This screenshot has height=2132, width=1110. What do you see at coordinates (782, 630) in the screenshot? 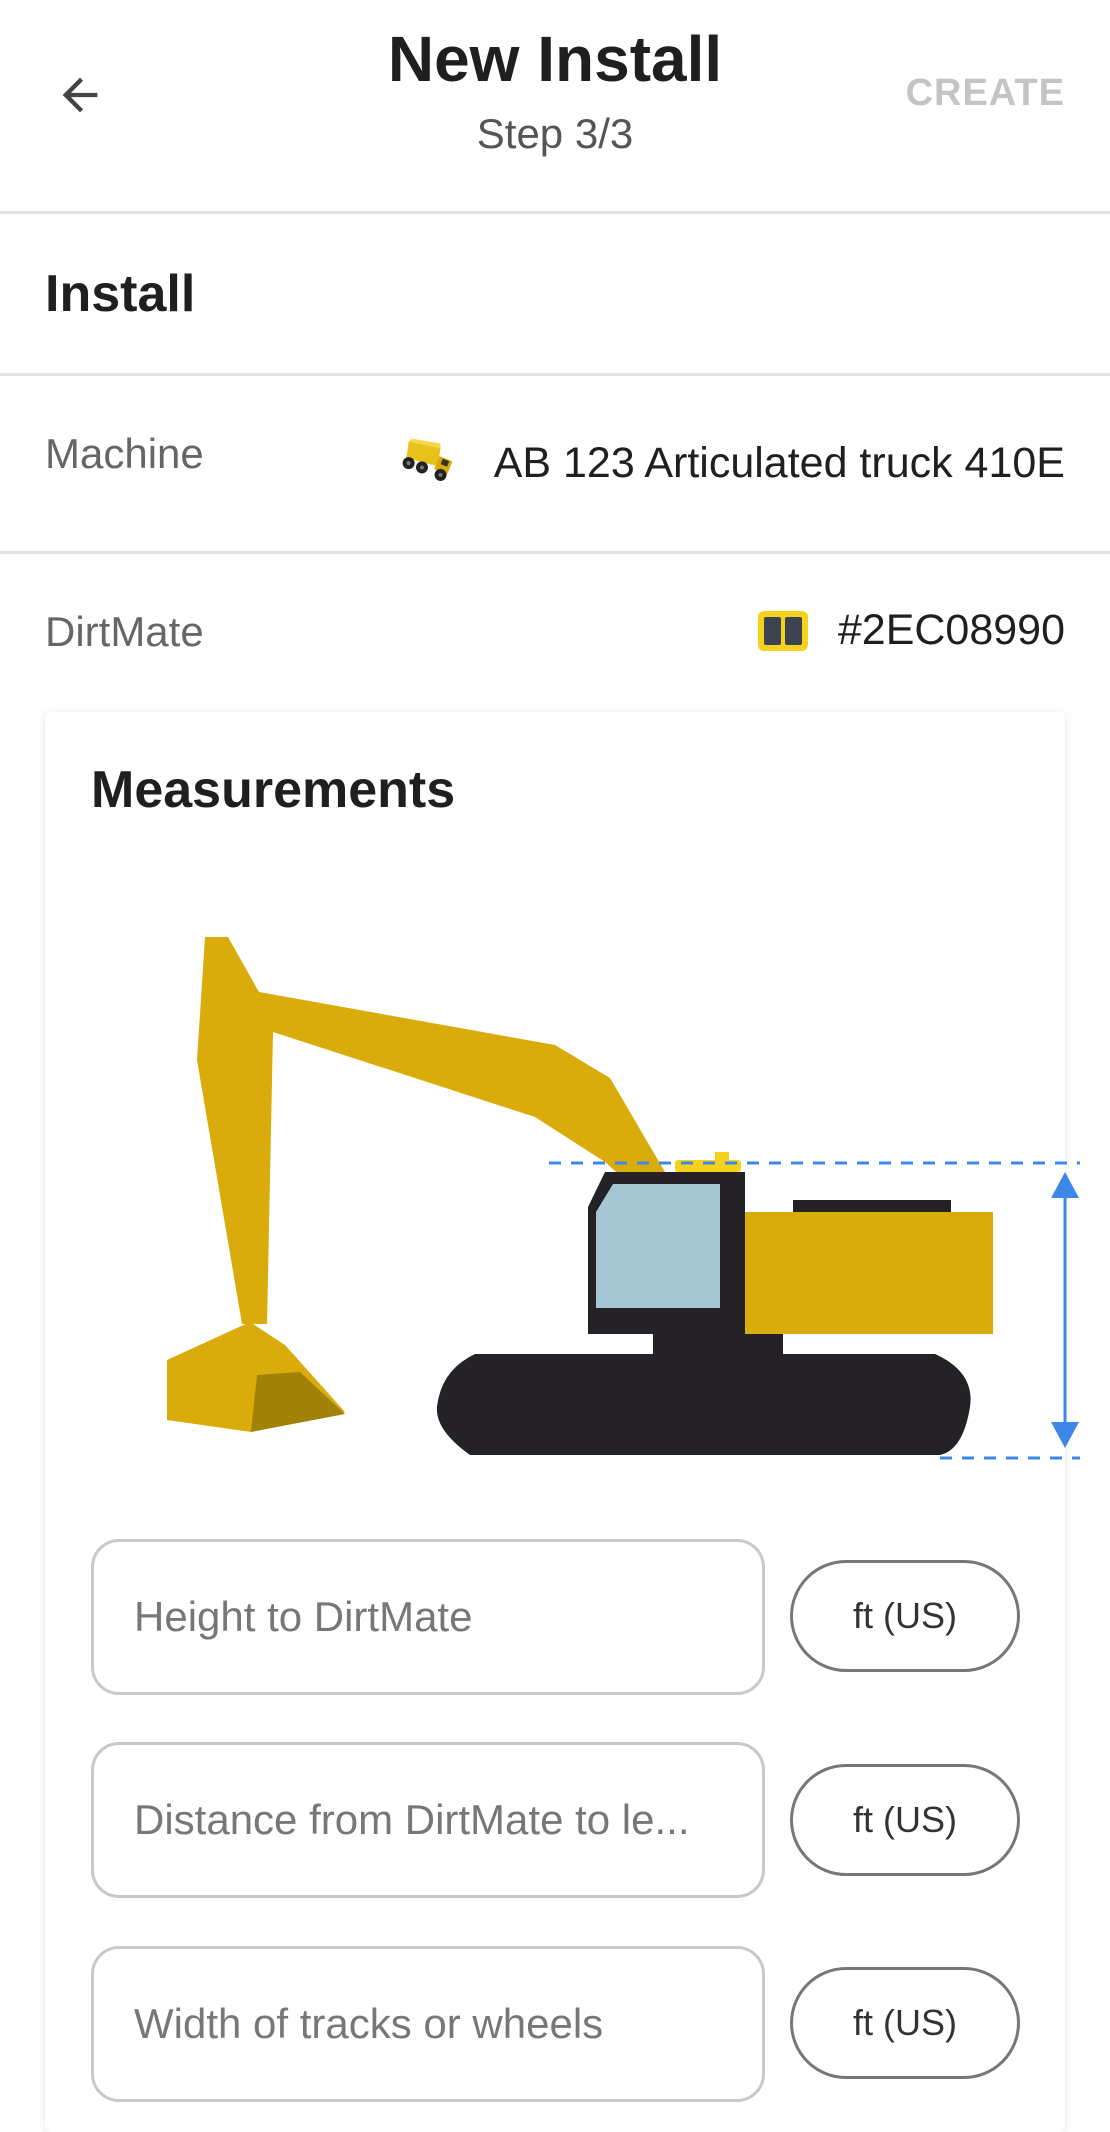
I see `dirtmate-device-icon` at bounding box center [782, 630].